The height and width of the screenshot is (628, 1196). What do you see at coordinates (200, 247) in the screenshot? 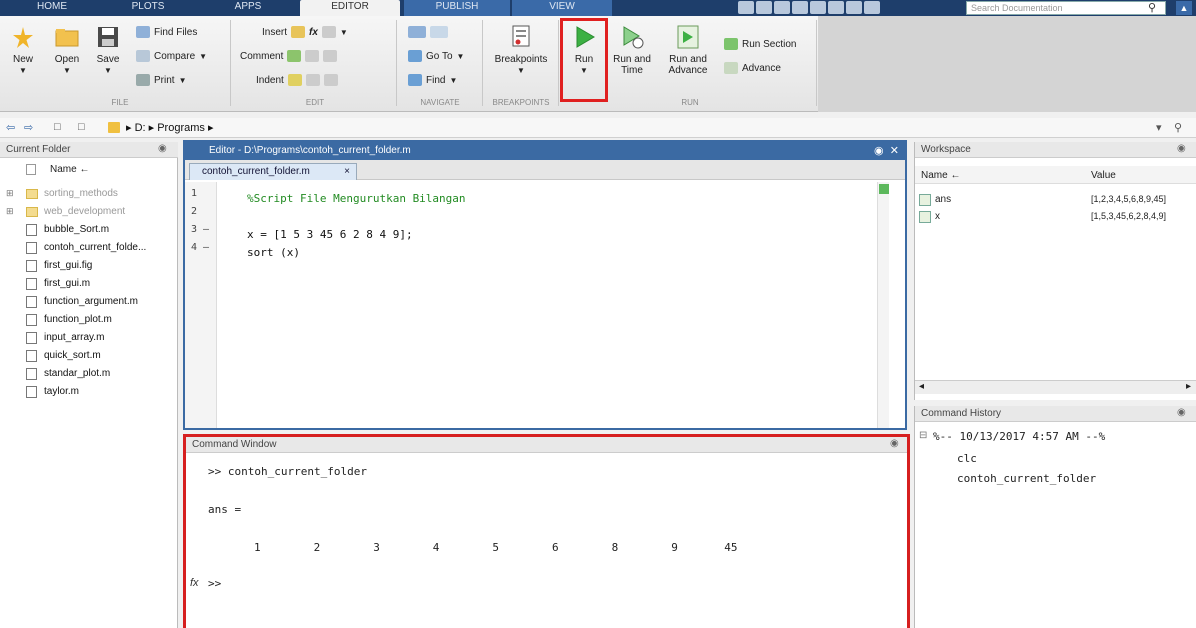
I see `line-number: 4 –` at bounding box center [200, 247].